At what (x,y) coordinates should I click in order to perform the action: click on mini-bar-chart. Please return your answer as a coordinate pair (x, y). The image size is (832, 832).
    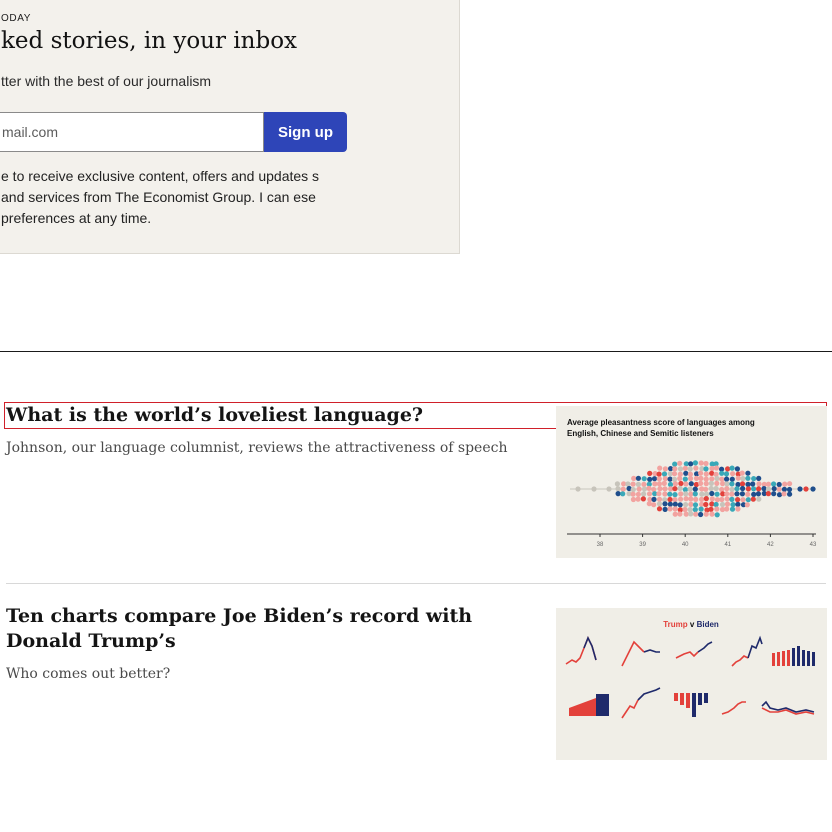
    Looking at the image, I should click on (691, 705).